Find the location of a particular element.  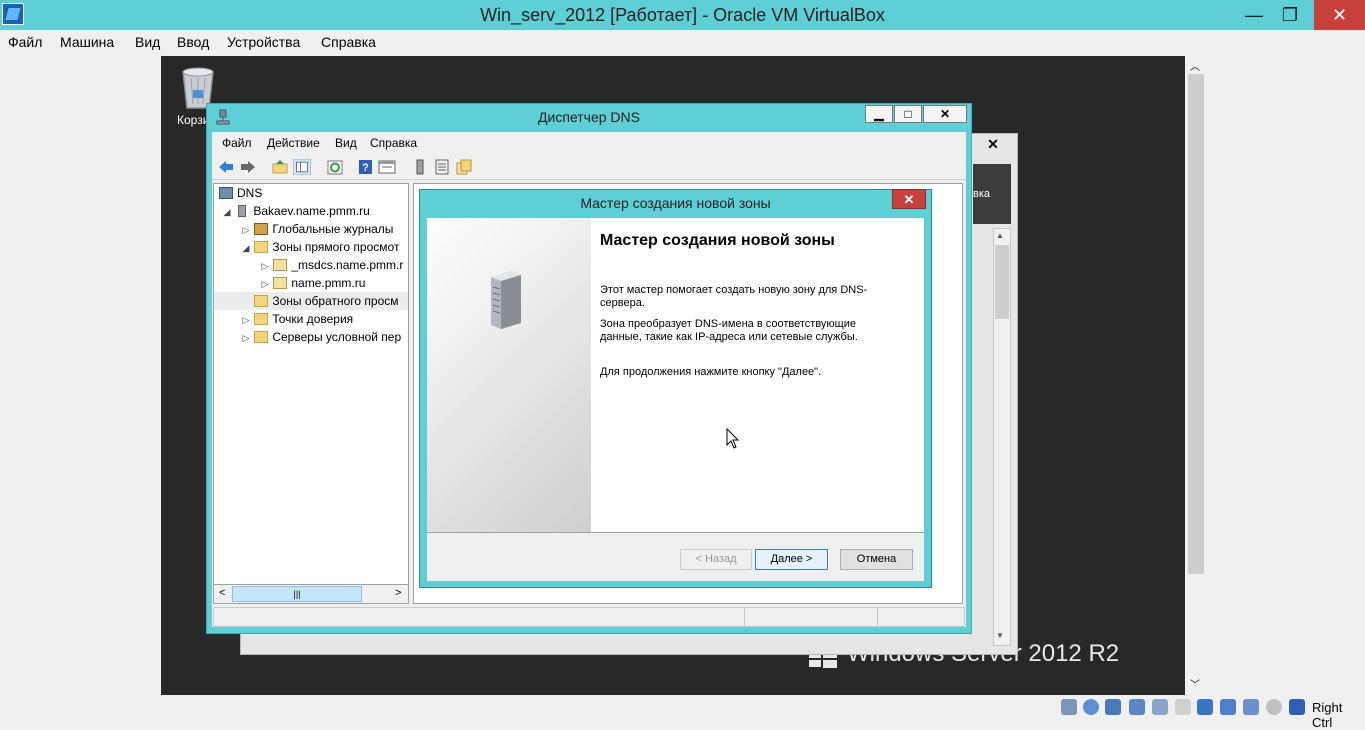

properties-icon is located at coordinates (387, 167).